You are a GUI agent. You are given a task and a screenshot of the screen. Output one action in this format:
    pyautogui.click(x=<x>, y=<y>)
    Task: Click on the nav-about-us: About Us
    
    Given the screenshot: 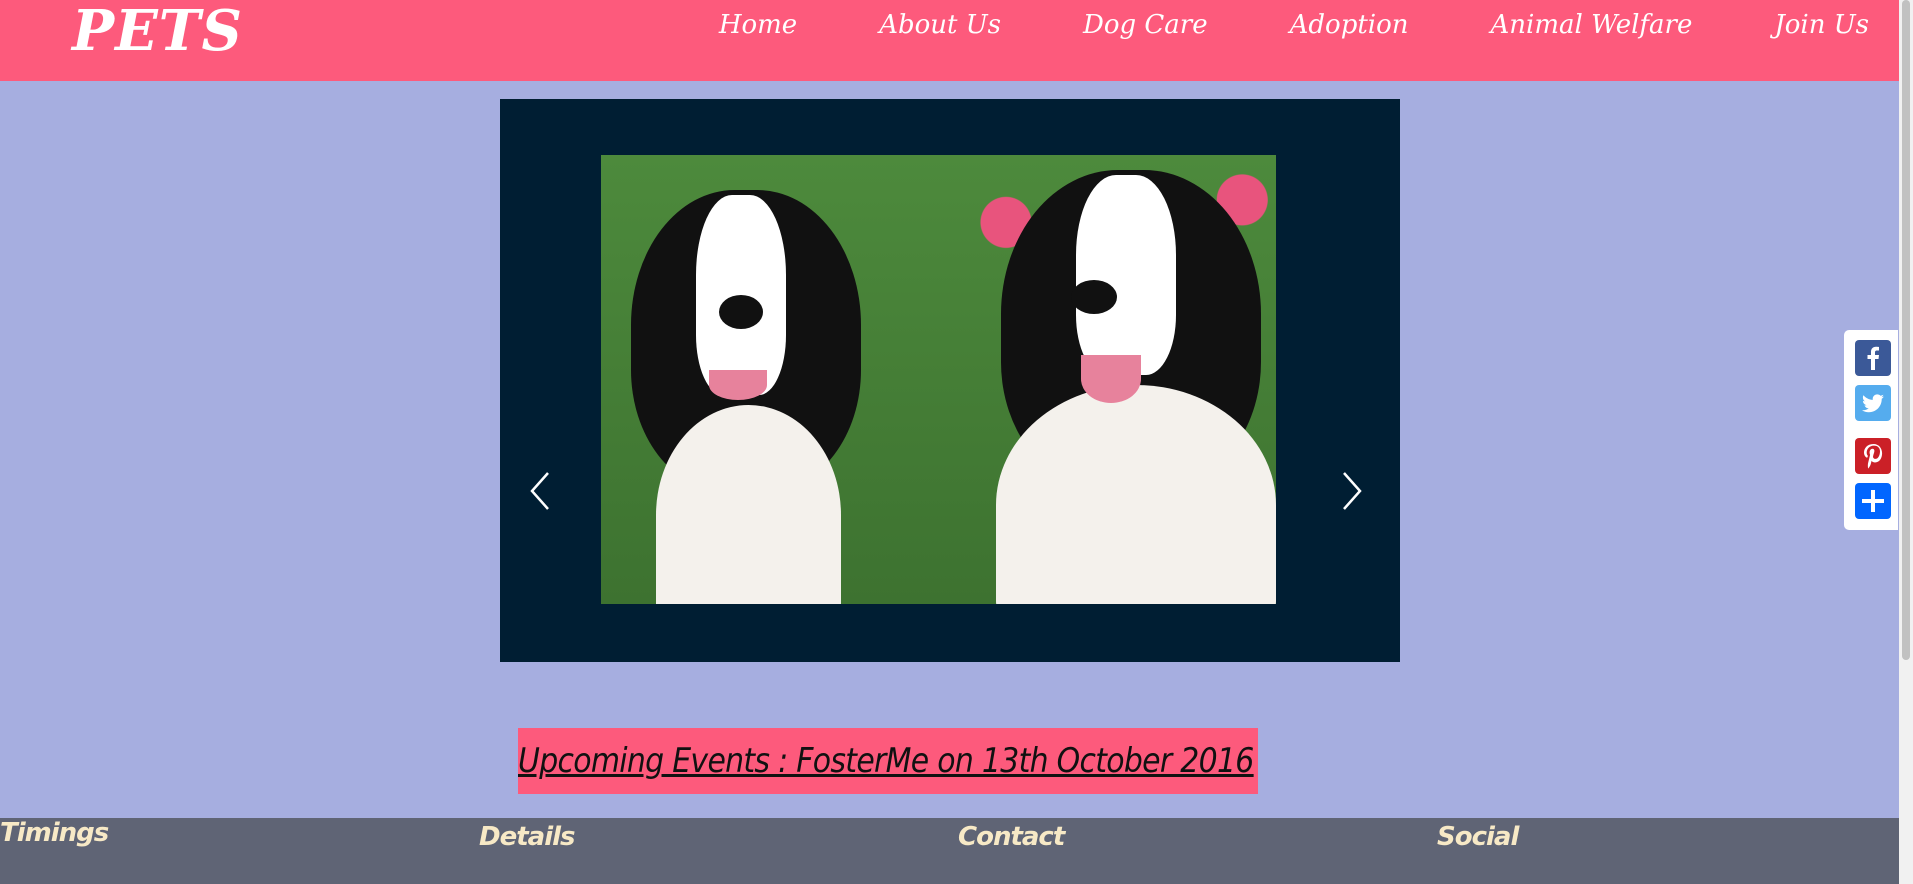 What is the action you would take?
    pyautogui.click(x=940, y=25)
    